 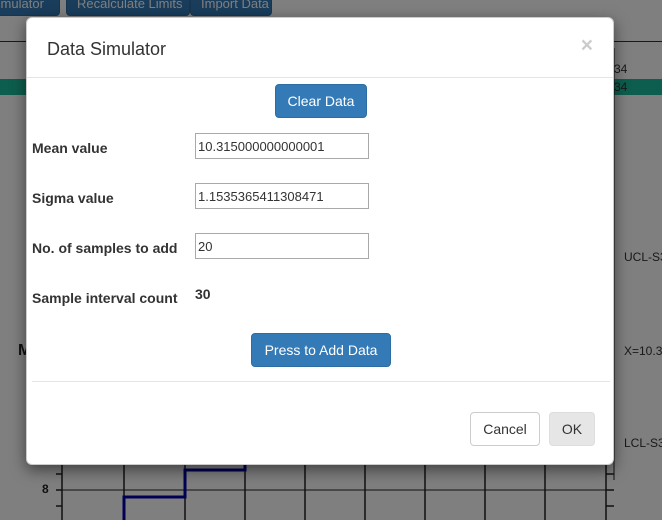 I want to click on sample-interval-value: 30, so click(x=203, y=294).